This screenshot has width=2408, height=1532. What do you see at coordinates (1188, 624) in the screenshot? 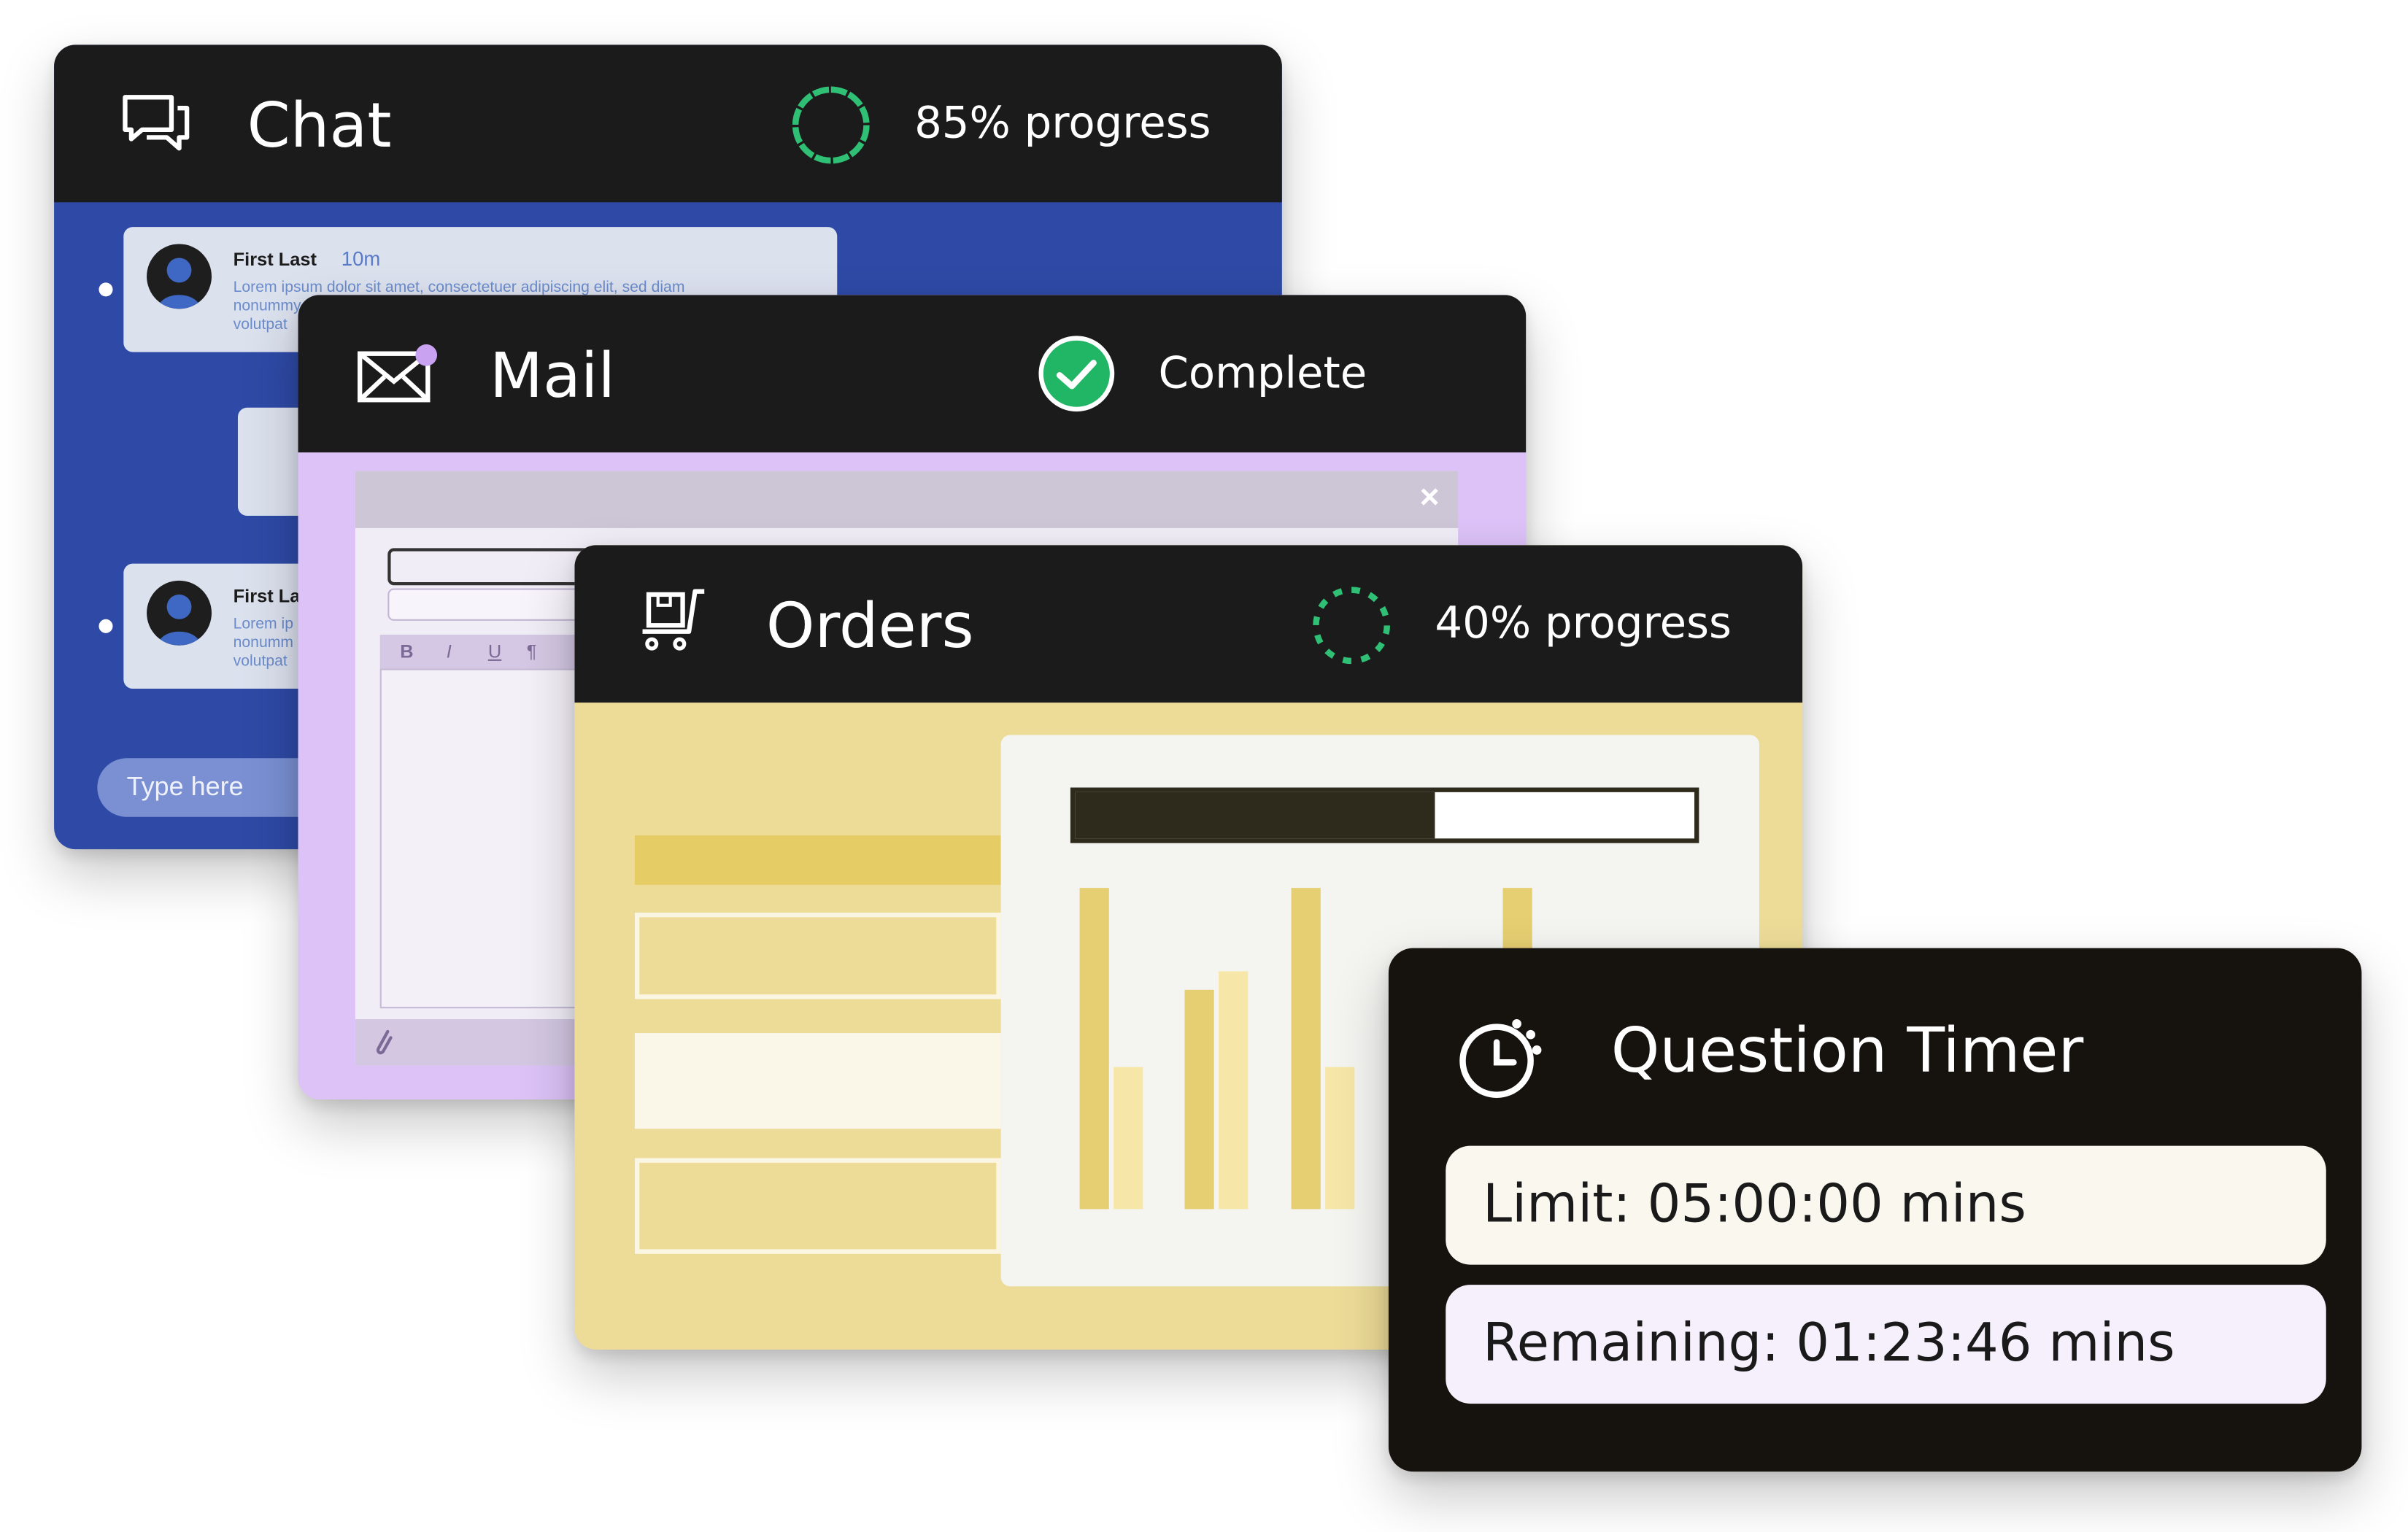
I see `orders-header: Orders 40% progress` at bounding box center [1188, 624].